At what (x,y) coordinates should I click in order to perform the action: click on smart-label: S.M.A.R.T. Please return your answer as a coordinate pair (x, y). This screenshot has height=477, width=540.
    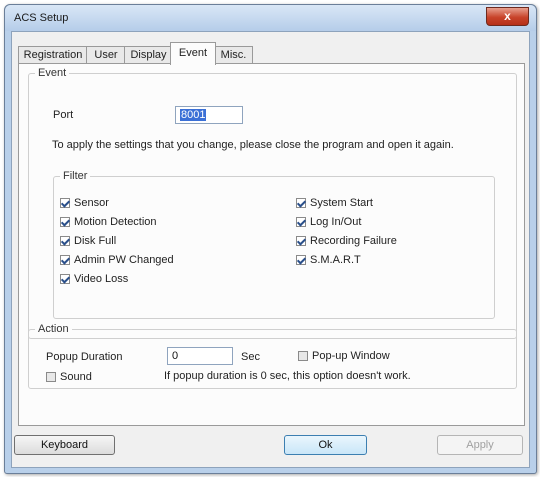
    Looking at the image, I should click on (335, 260).